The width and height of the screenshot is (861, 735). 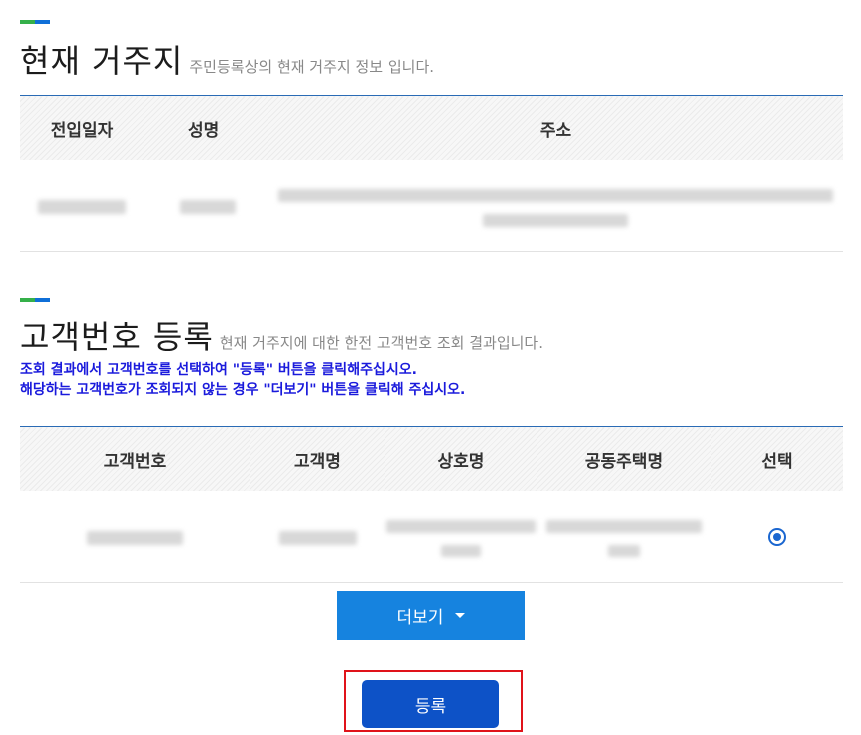 What do you see at coordinates (461, 458) in the screenshot?
I see `column-header-business-name: 상호명` at bounding box center [461, 458].